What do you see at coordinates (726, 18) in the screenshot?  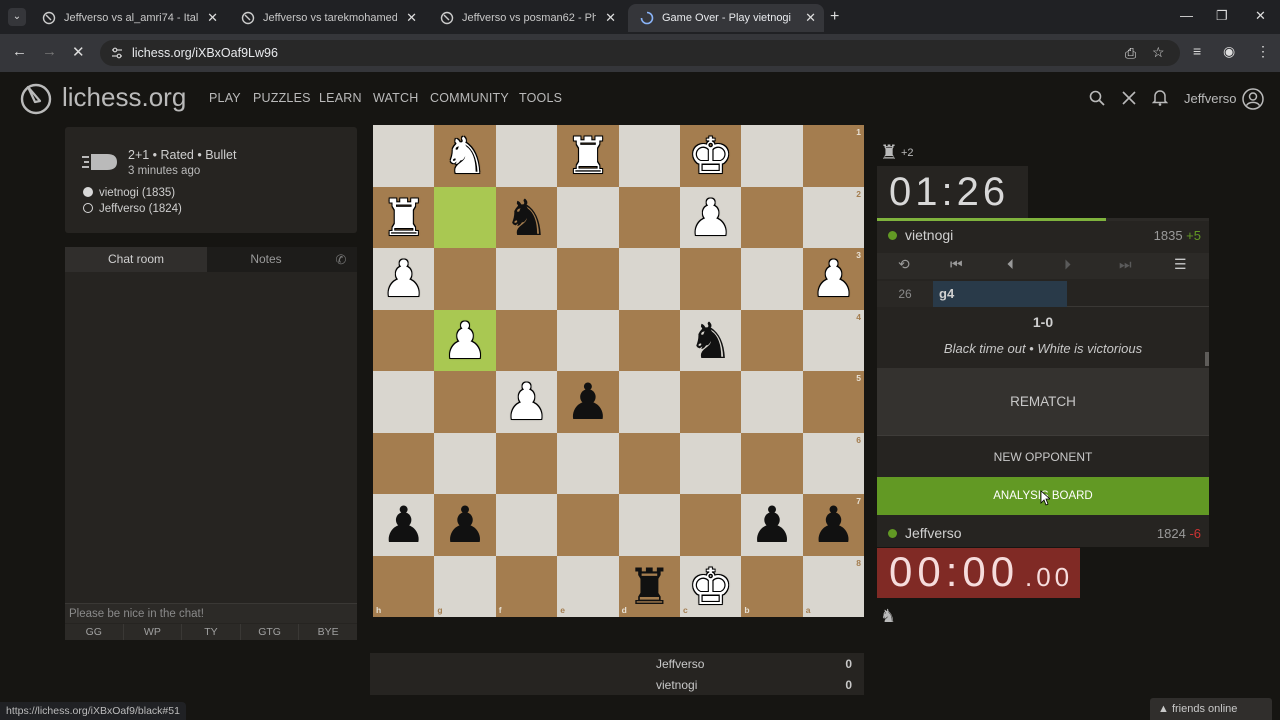 I see `browser-tab-4-active: Game Over - Play vietnogi ✕` at bounding box center [726, 18].